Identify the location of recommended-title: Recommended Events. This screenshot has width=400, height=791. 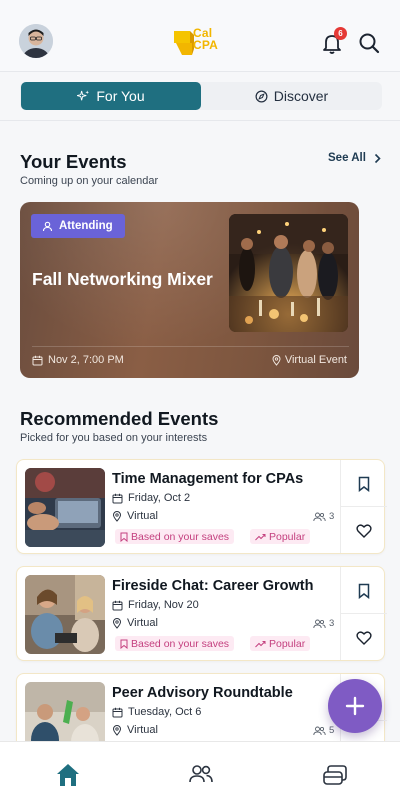
(119, 418).